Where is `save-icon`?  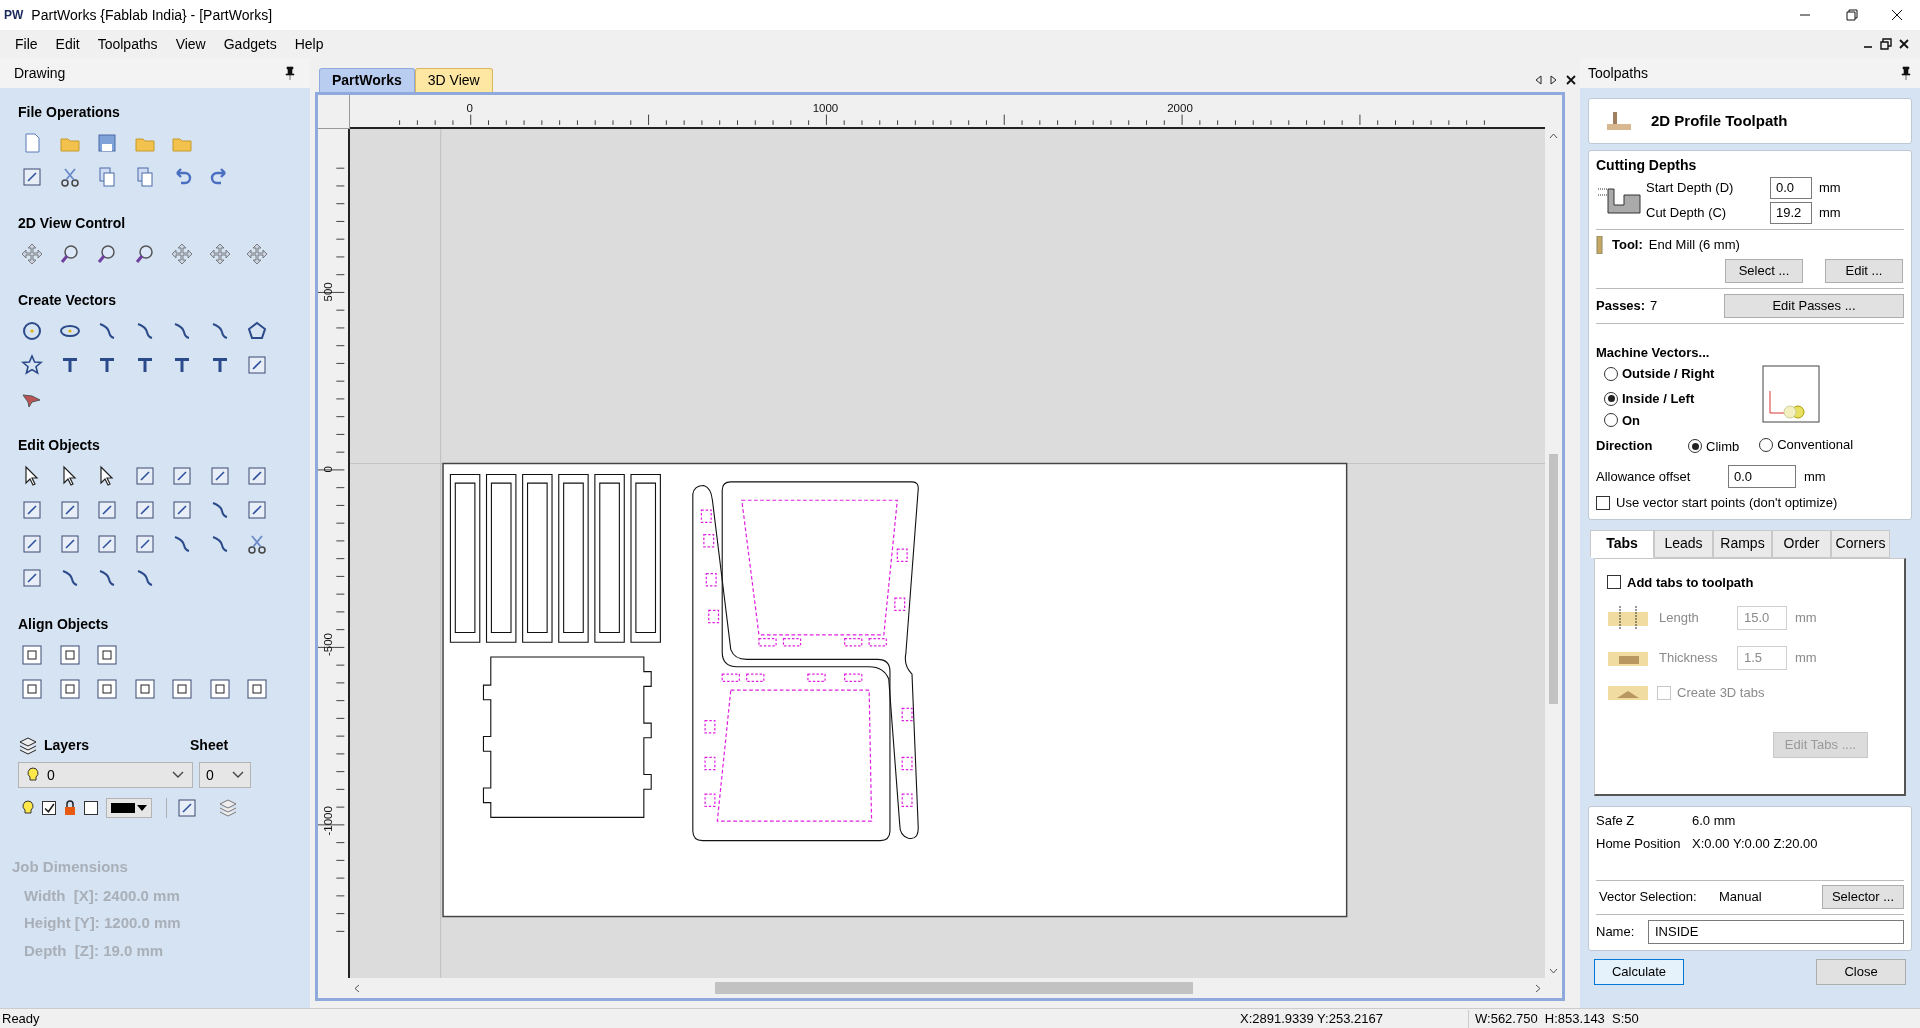 save-icon is located at coordinates (107, 143).